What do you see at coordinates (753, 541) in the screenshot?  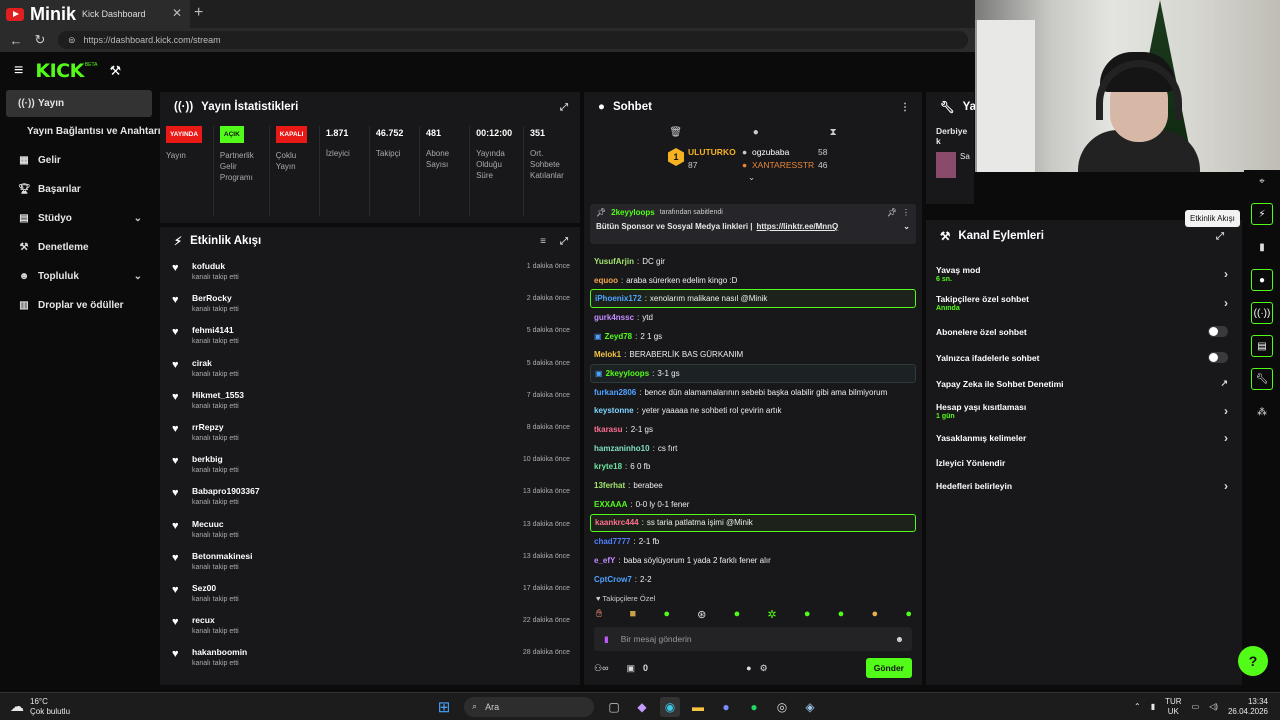 I see `chat-message: chad7777:2-1 fb` at bounding box center [753, 541].